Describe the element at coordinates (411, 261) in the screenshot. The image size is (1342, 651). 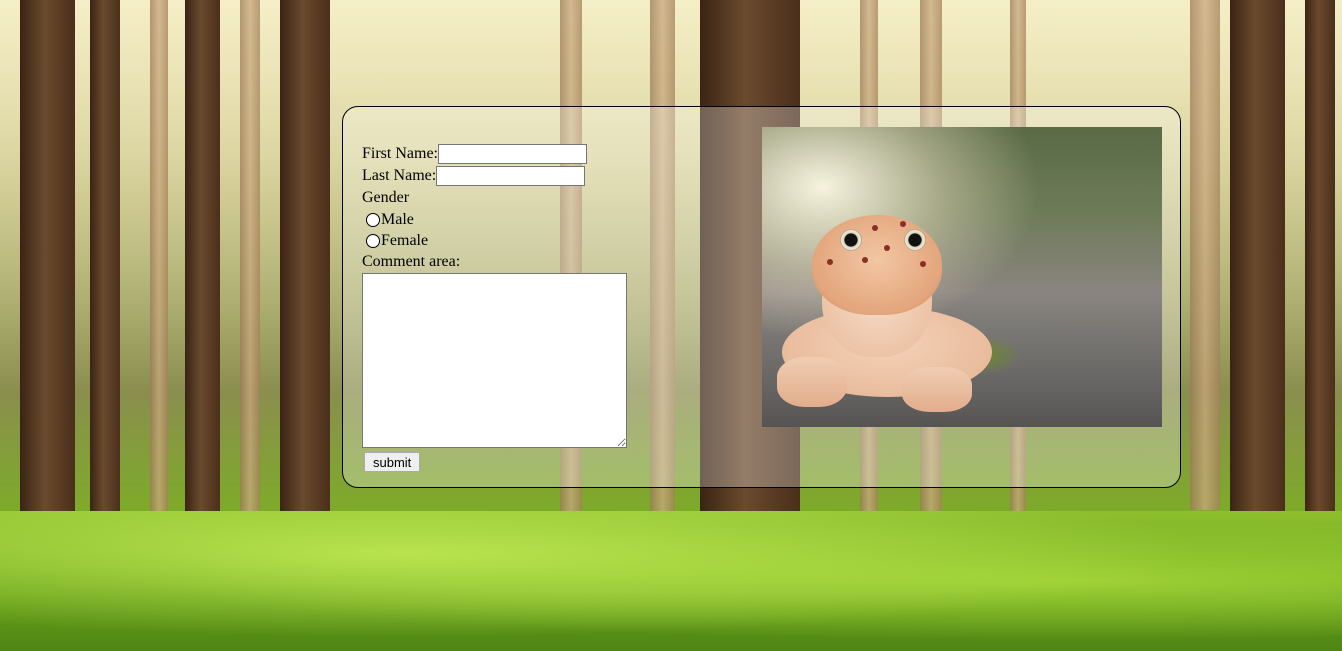
I see `comment-label: Comment area:` at that location.